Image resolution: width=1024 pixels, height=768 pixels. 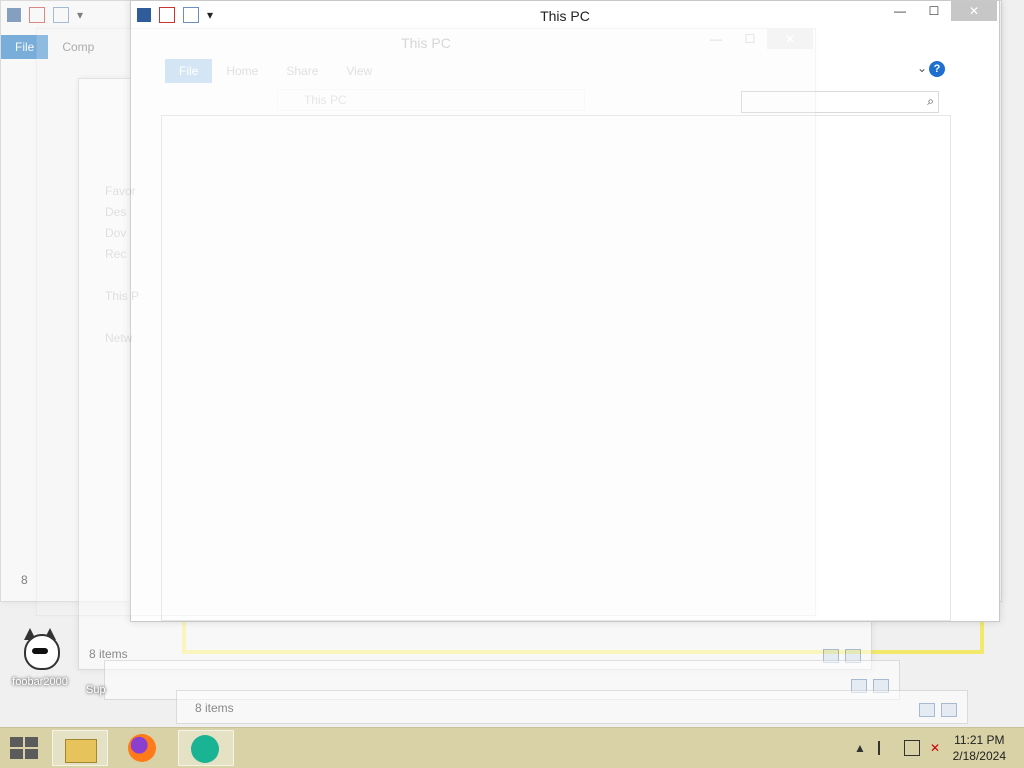 I want to click on system-tray: ▲ ✕, so click(x=899, y=748).